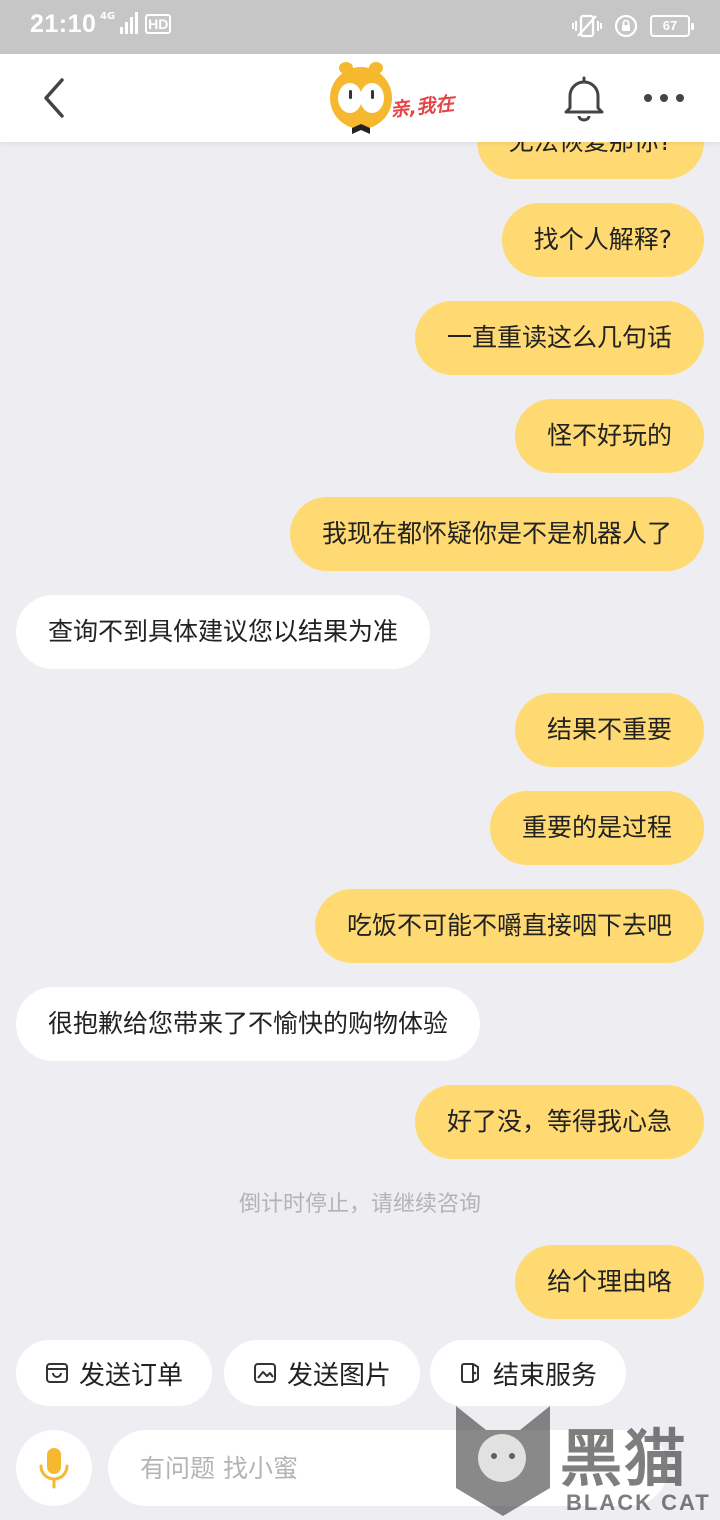  I want to click on order-icon, so click(56, 1373).